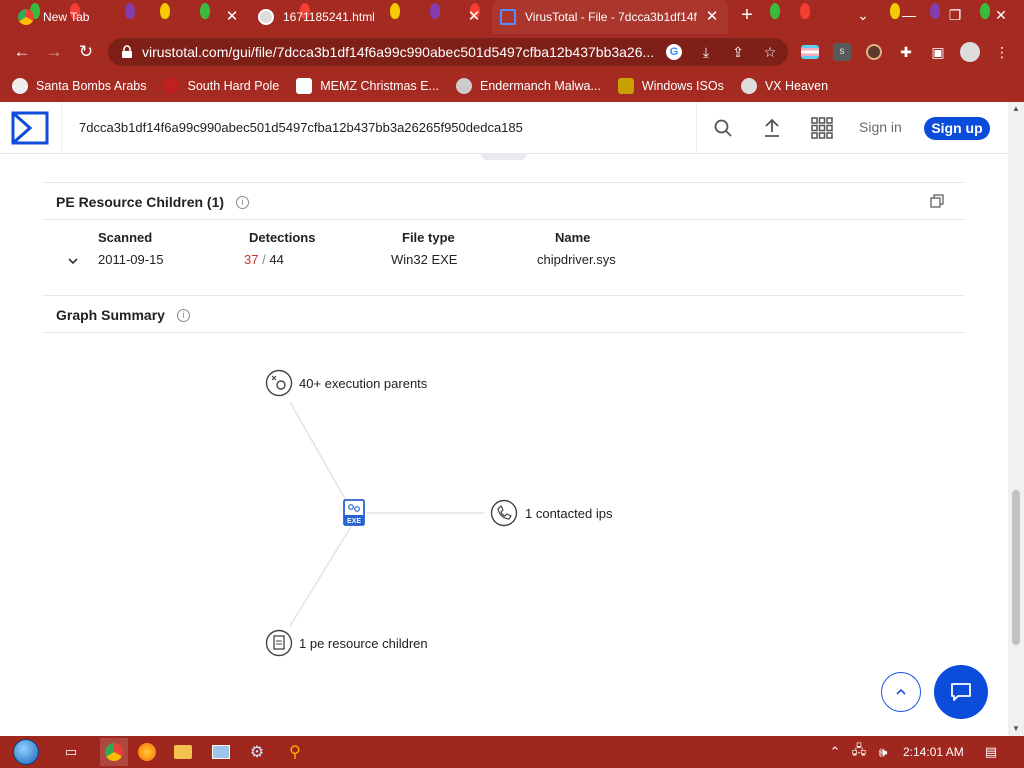 Image resolution: width=1024 pixels, height=768 pixels. I want to click on execution-parents-label: 40+ execution parents, so click(363, 383).